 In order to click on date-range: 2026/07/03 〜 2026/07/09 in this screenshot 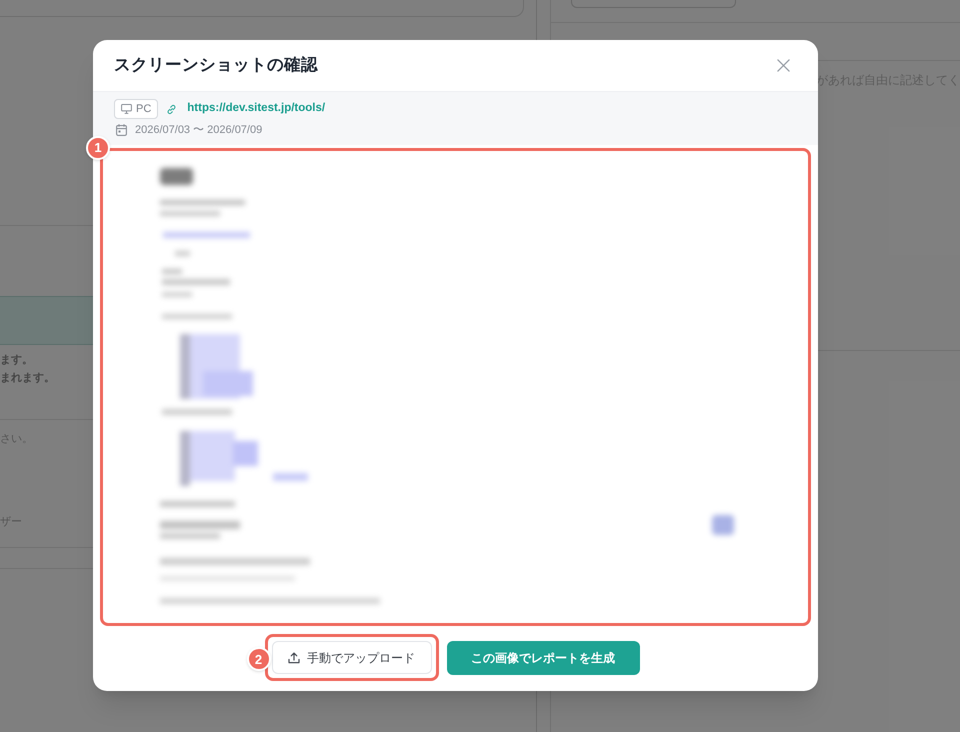, I will do `click(198, 130)`.